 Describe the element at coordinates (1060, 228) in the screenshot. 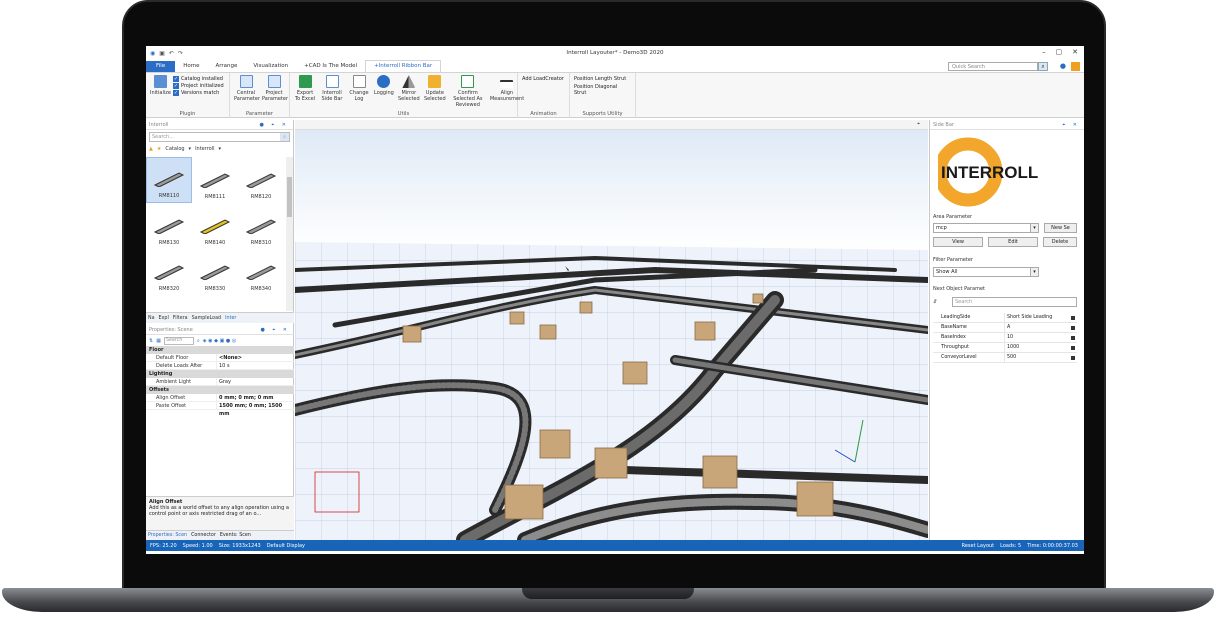

I see `new-set-button: New Se` at that location.